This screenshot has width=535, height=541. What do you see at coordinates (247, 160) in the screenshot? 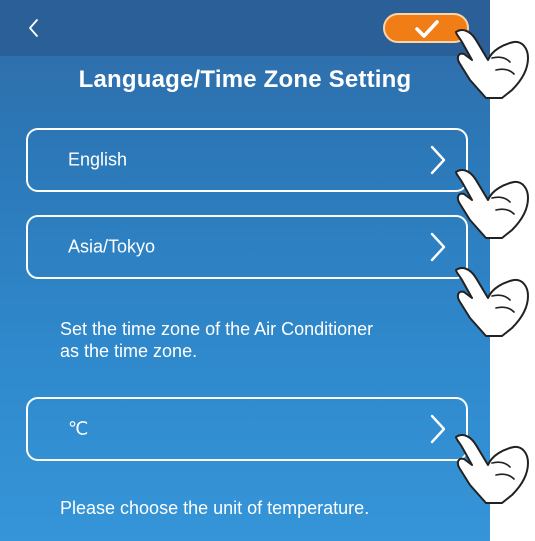
I see `language-selector: English` at bounding box center [247, 160].